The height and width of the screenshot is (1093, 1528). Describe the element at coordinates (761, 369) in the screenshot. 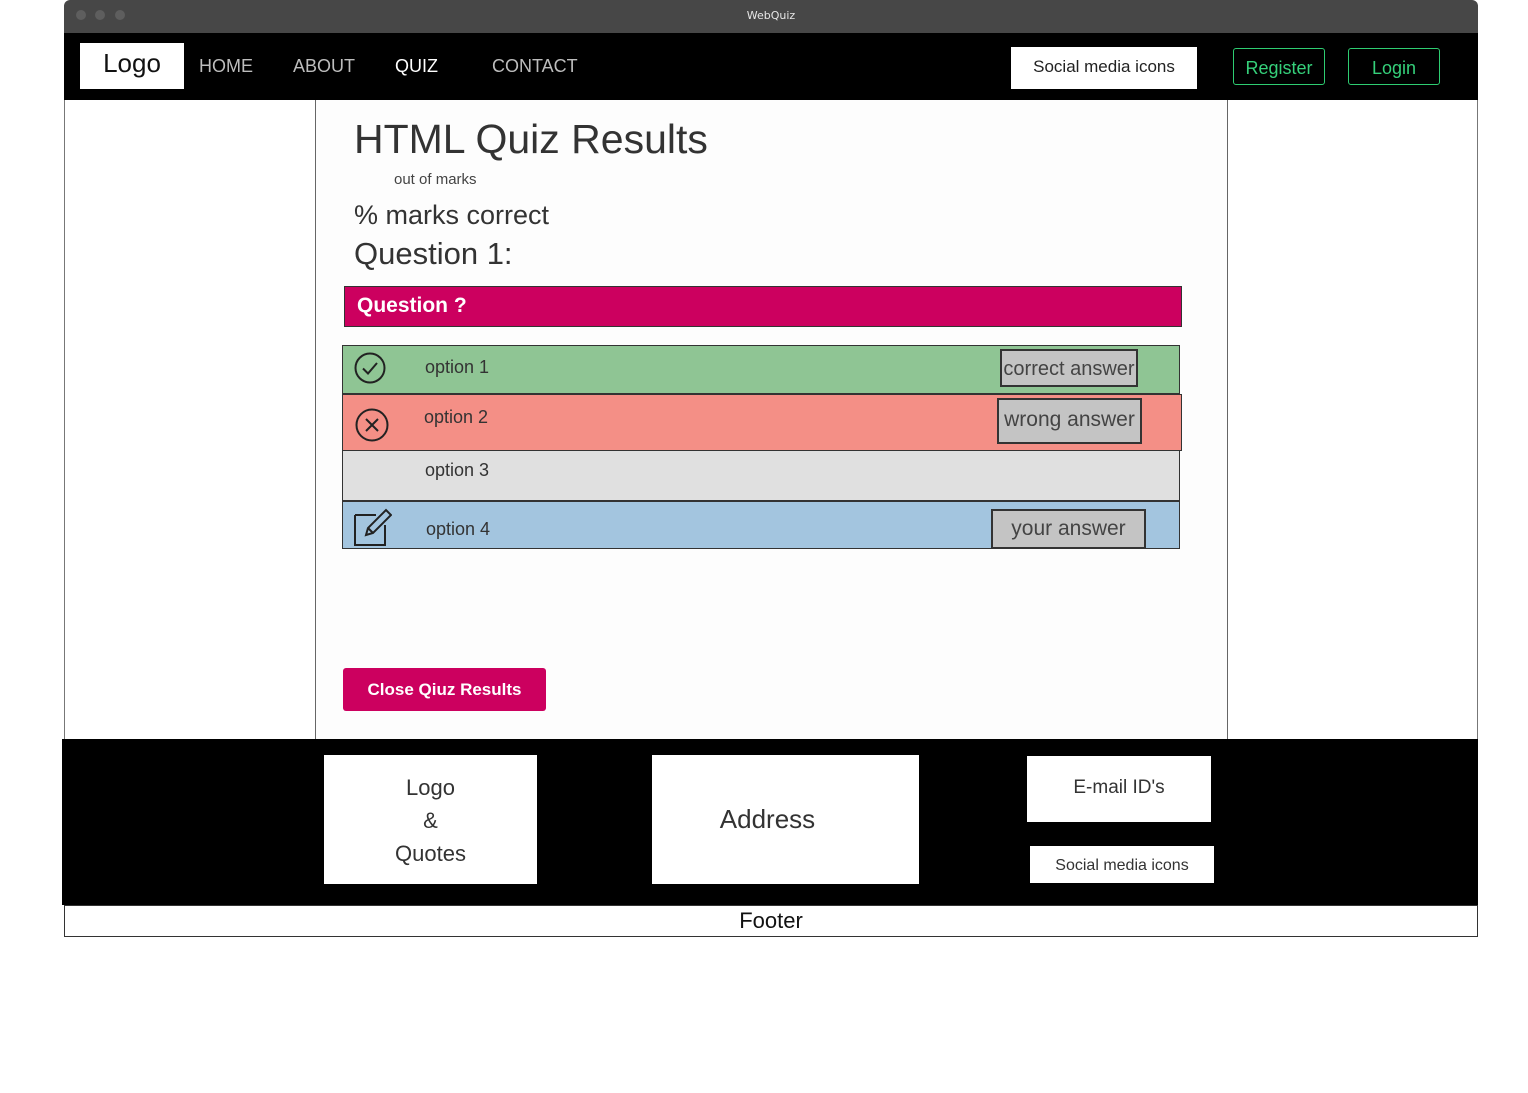

I see `option-row-correct: option 1 correct answer` at that location.